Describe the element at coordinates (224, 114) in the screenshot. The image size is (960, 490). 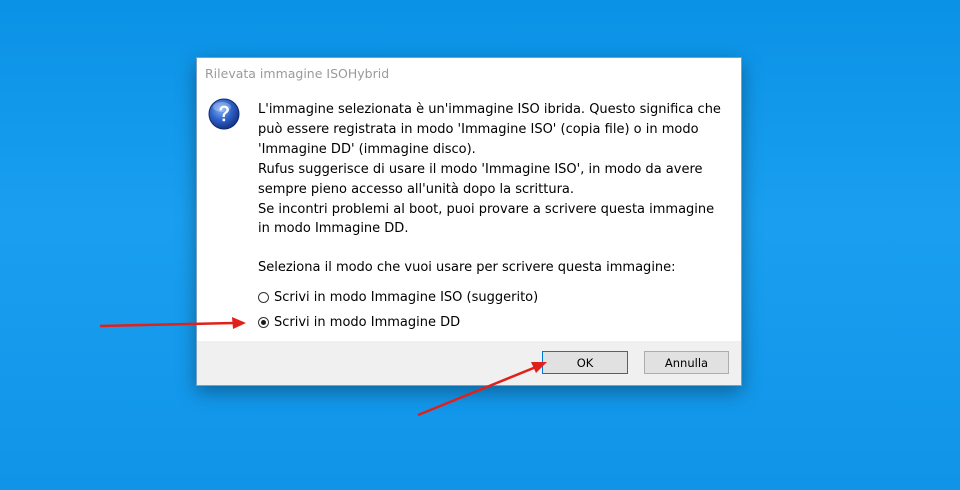
I see `question-icon` at that location.